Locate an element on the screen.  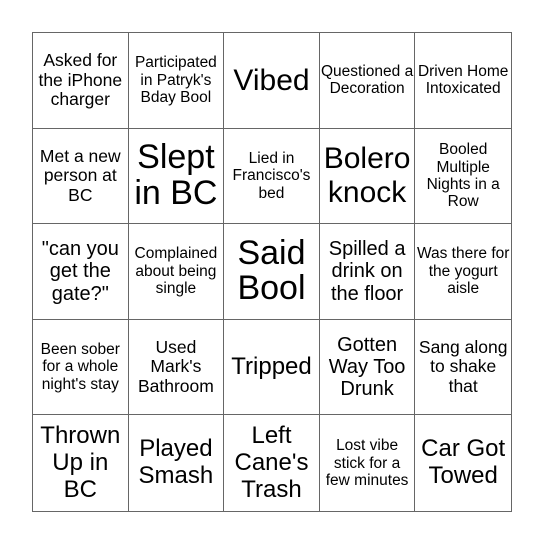
bingo-cell: Booled Multiple Nights in a Row is located at coordinates (463, 177).